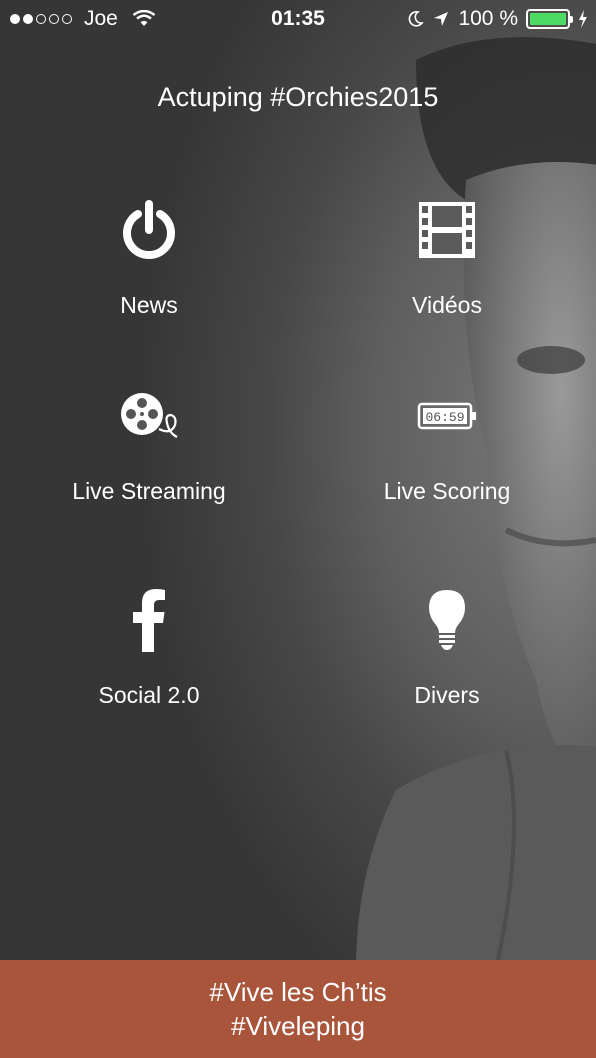 The width and height of the screenshot is (596, 1058). Describe the element at coordinates (149, 305) in the screenshot. I see `menu-item-label: News` at that location.